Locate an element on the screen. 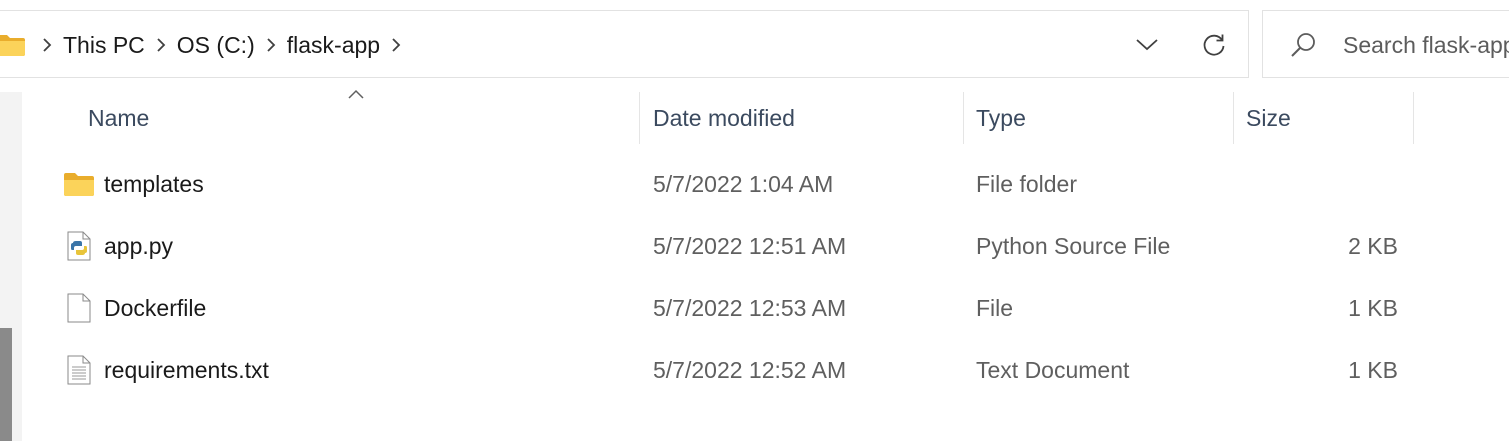 This screenshot has height=441, width=1509. file-type: File folder is located at coordinates (1026, 183).